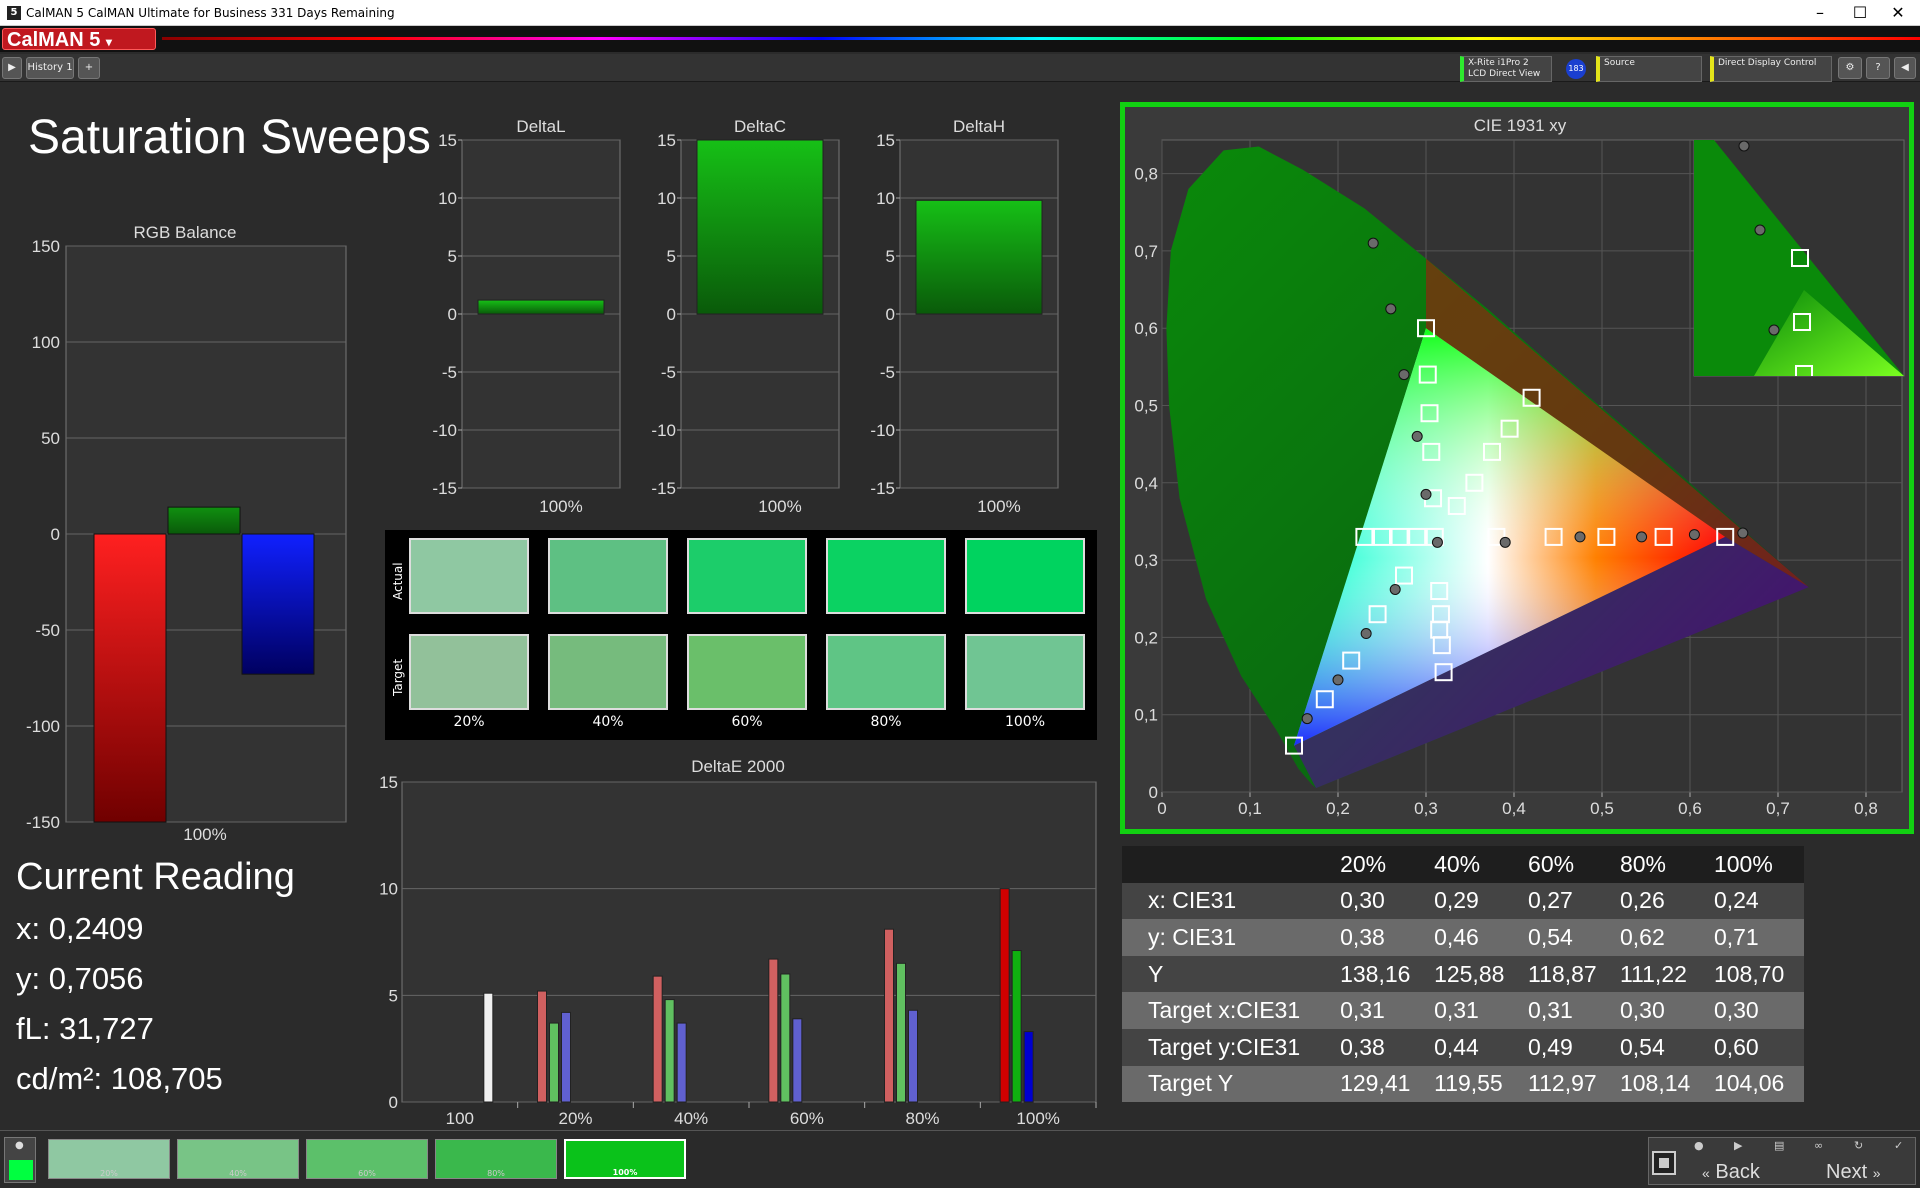 The width and height of the screenshot is (1920, 1188). What do you see at coordinates (496, 1159) in the screenshot?
I see `point-selector-button: 80%` at bounding box center [496, 1159].